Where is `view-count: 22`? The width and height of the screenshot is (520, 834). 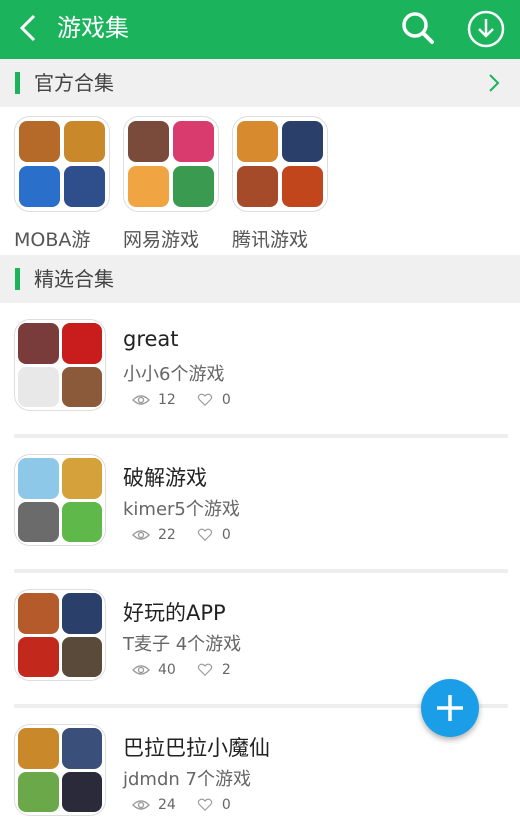
view-count: 22 is located at coordinates (167, 535).